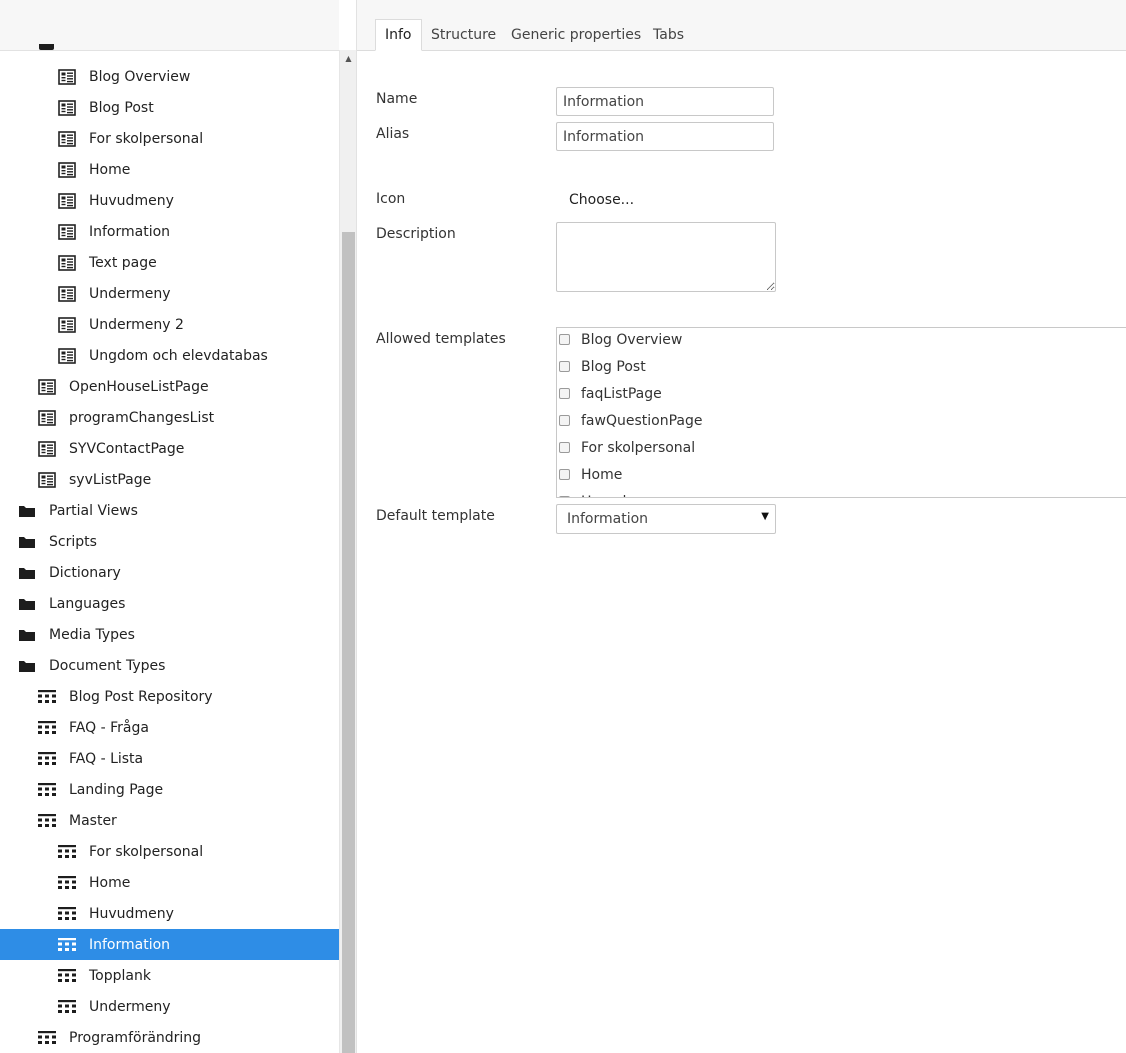  I want to click on tab-structure: Structure, so click(463, 35).